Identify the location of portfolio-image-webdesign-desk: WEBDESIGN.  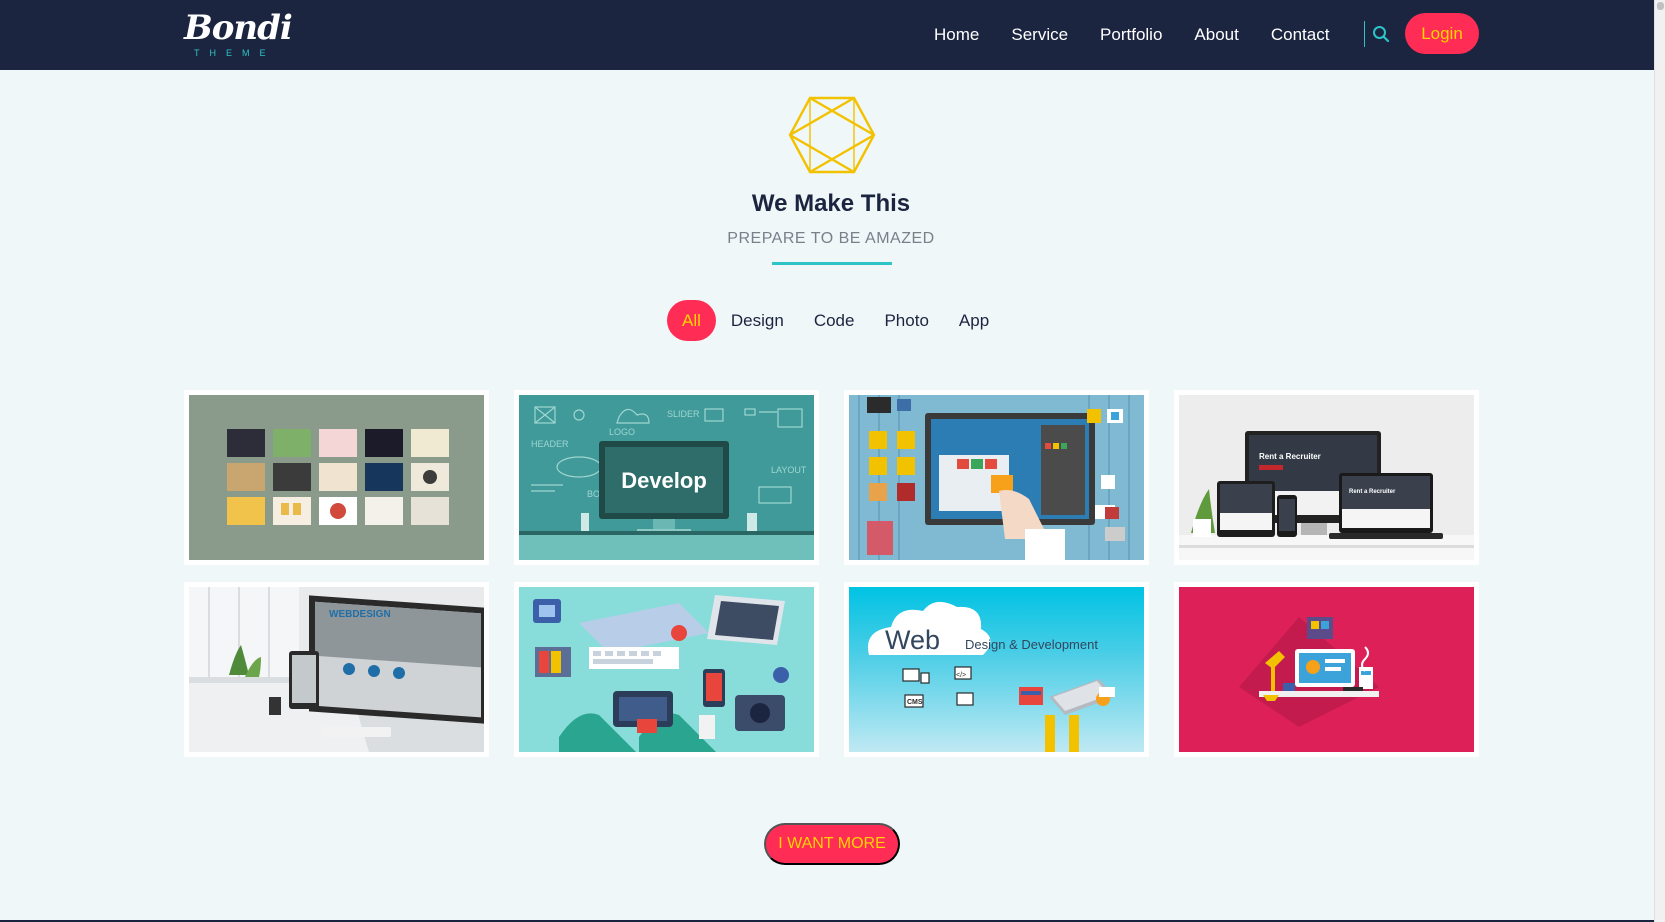
(336, 669).